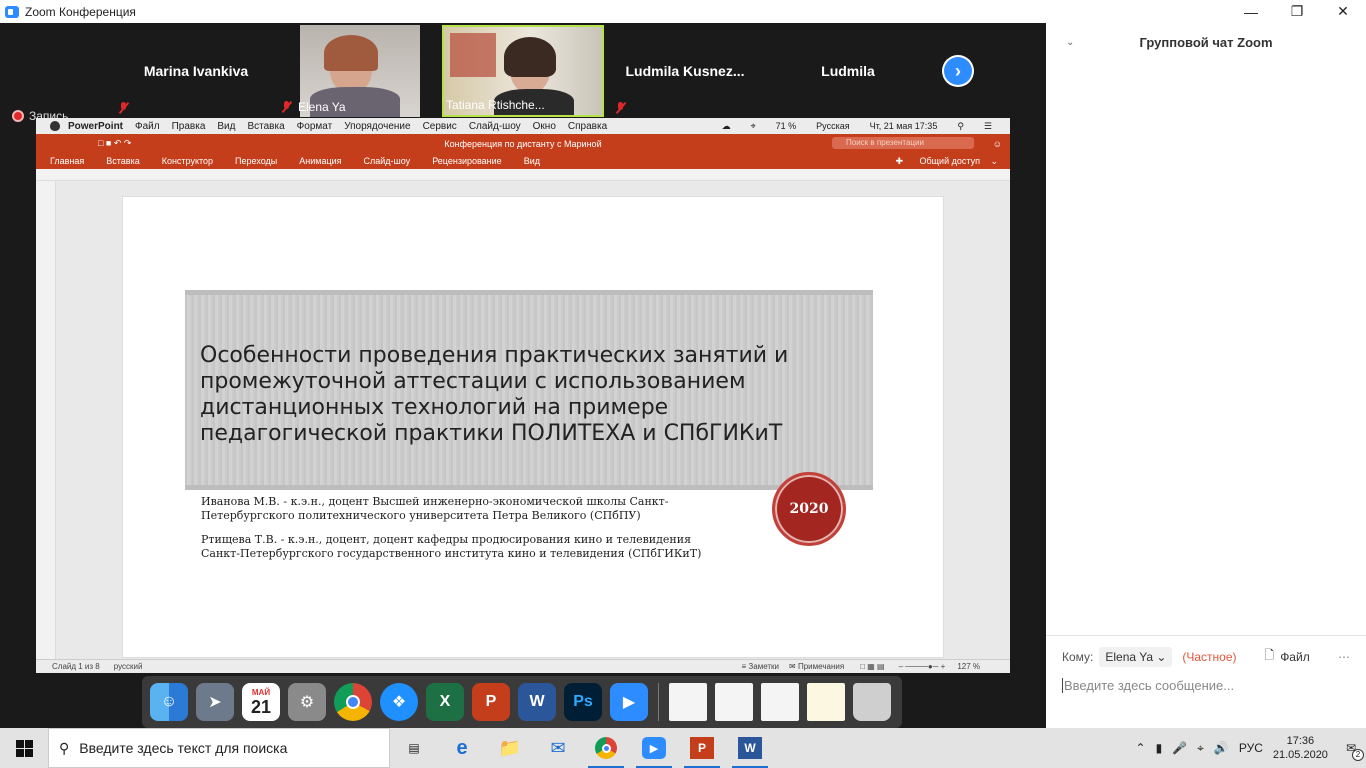  I want to click on powerpoint-taskbar-icon: P, so click(702, 748).